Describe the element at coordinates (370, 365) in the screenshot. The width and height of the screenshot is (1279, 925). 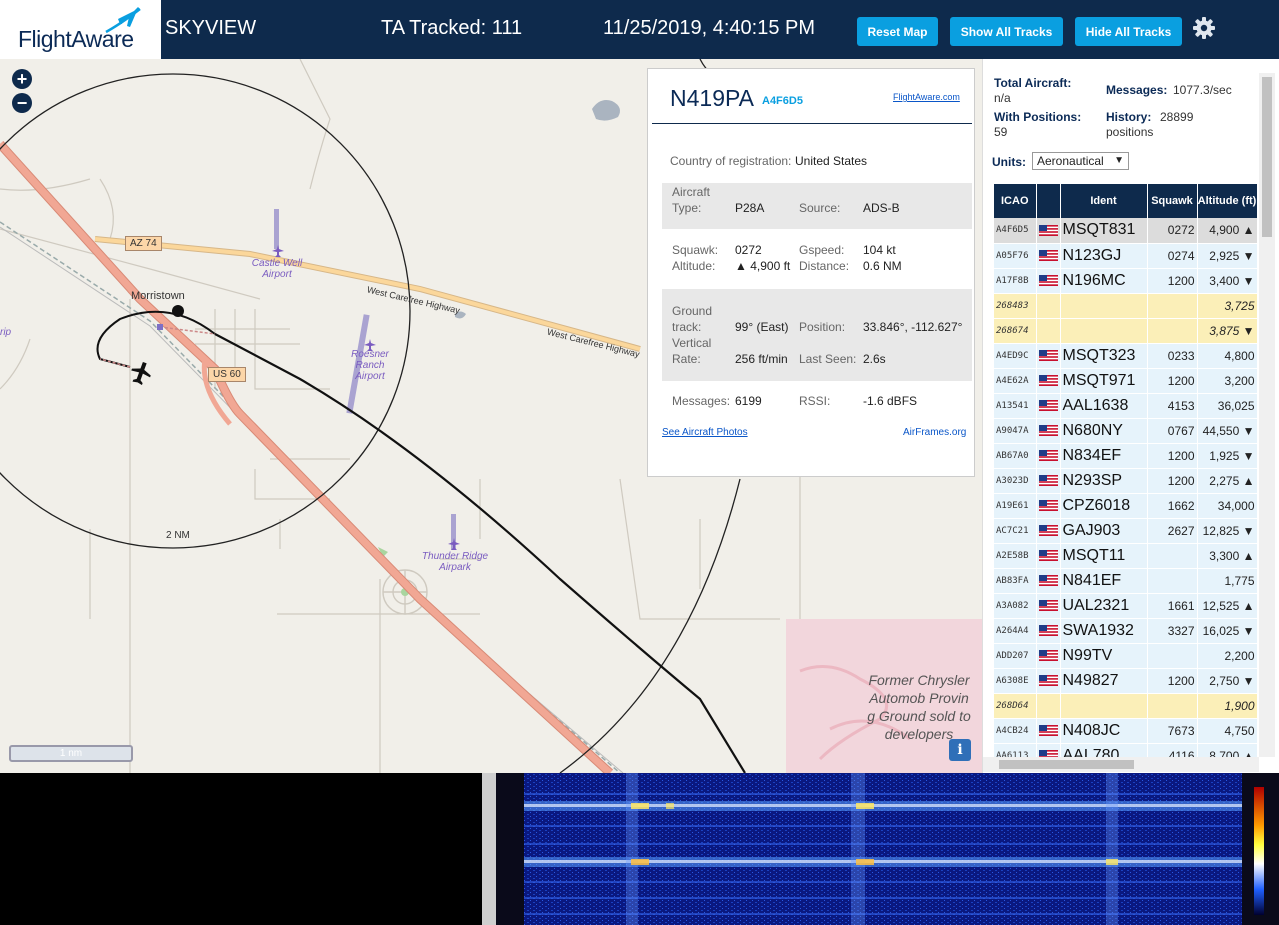
I see `airport-label-roesner: Roesner Ranch Airport` at that location.